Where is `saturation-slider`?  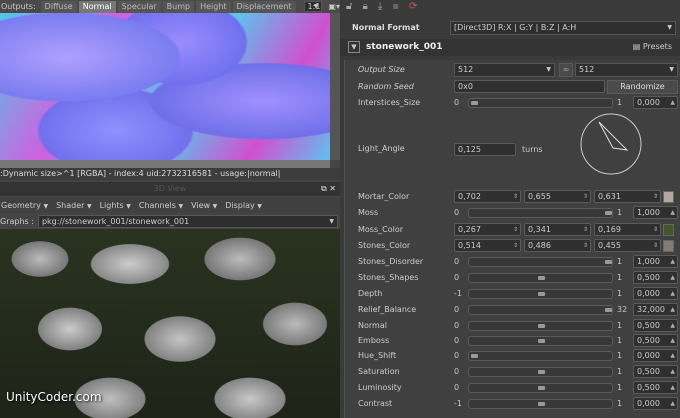 saturation-slider is located at coordinates (540, 372).